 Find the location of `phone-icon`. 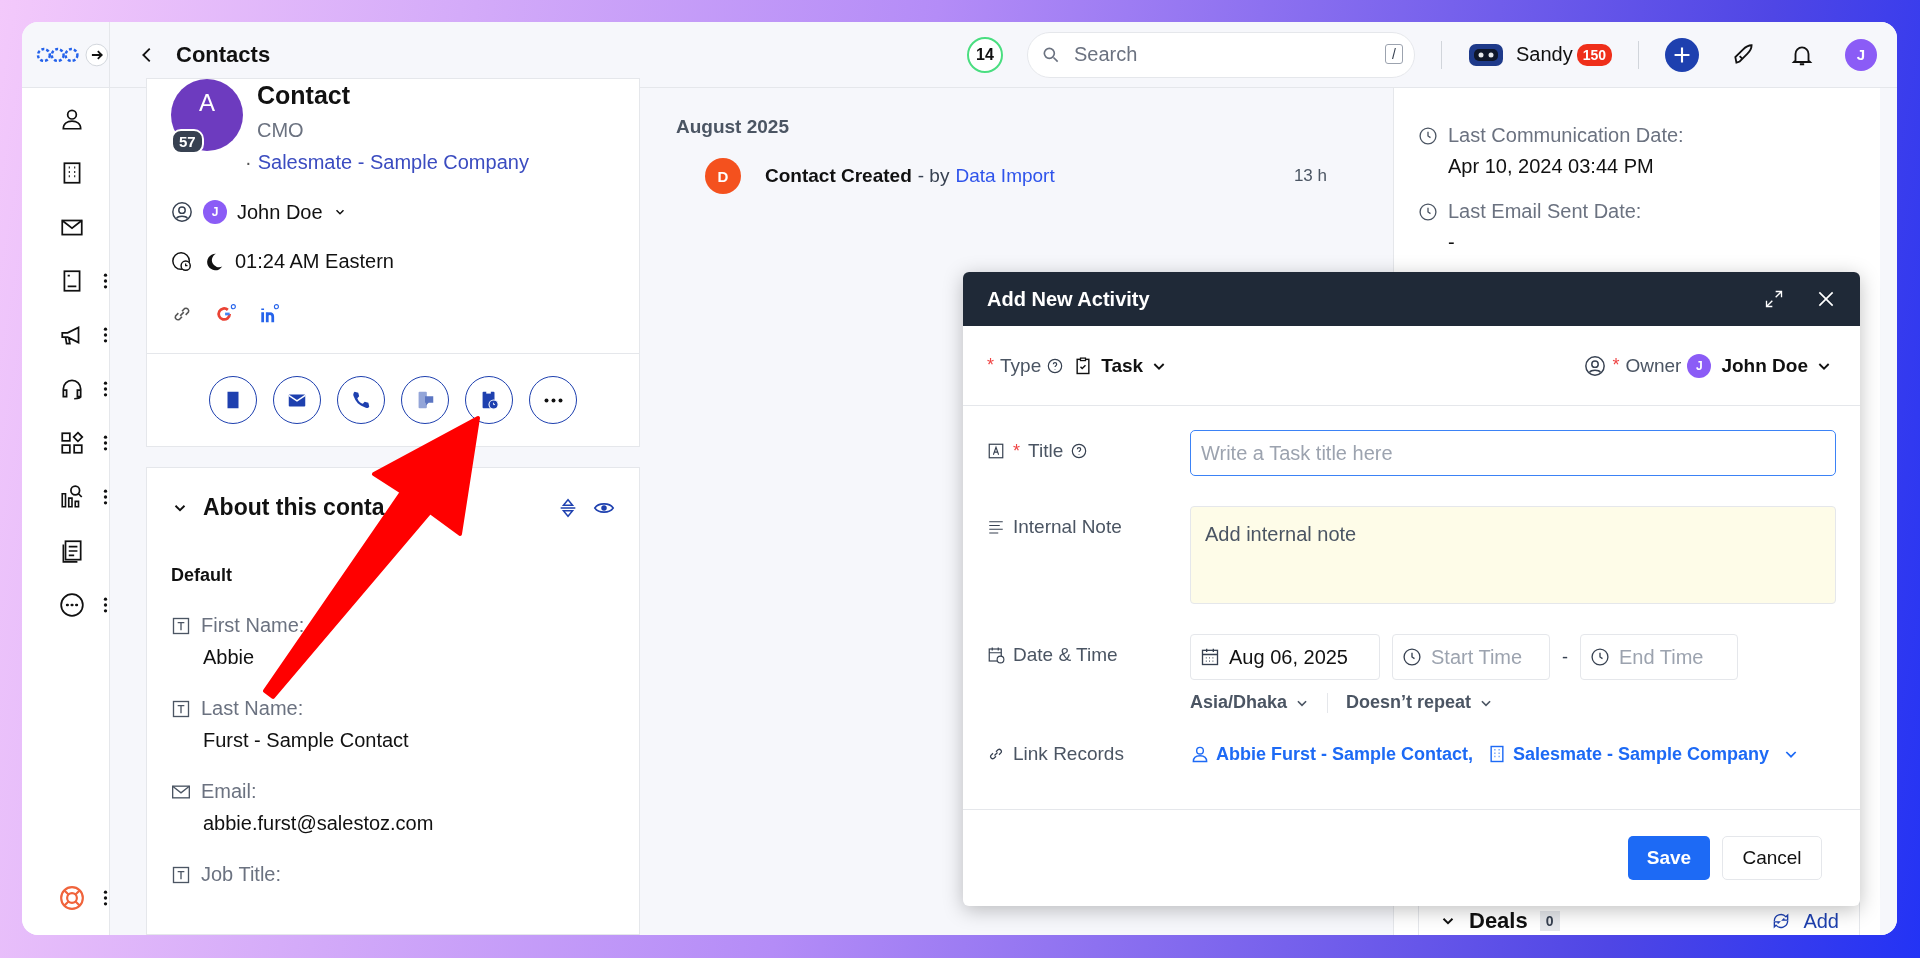

phone-icon is located at coordinates (361, 400).